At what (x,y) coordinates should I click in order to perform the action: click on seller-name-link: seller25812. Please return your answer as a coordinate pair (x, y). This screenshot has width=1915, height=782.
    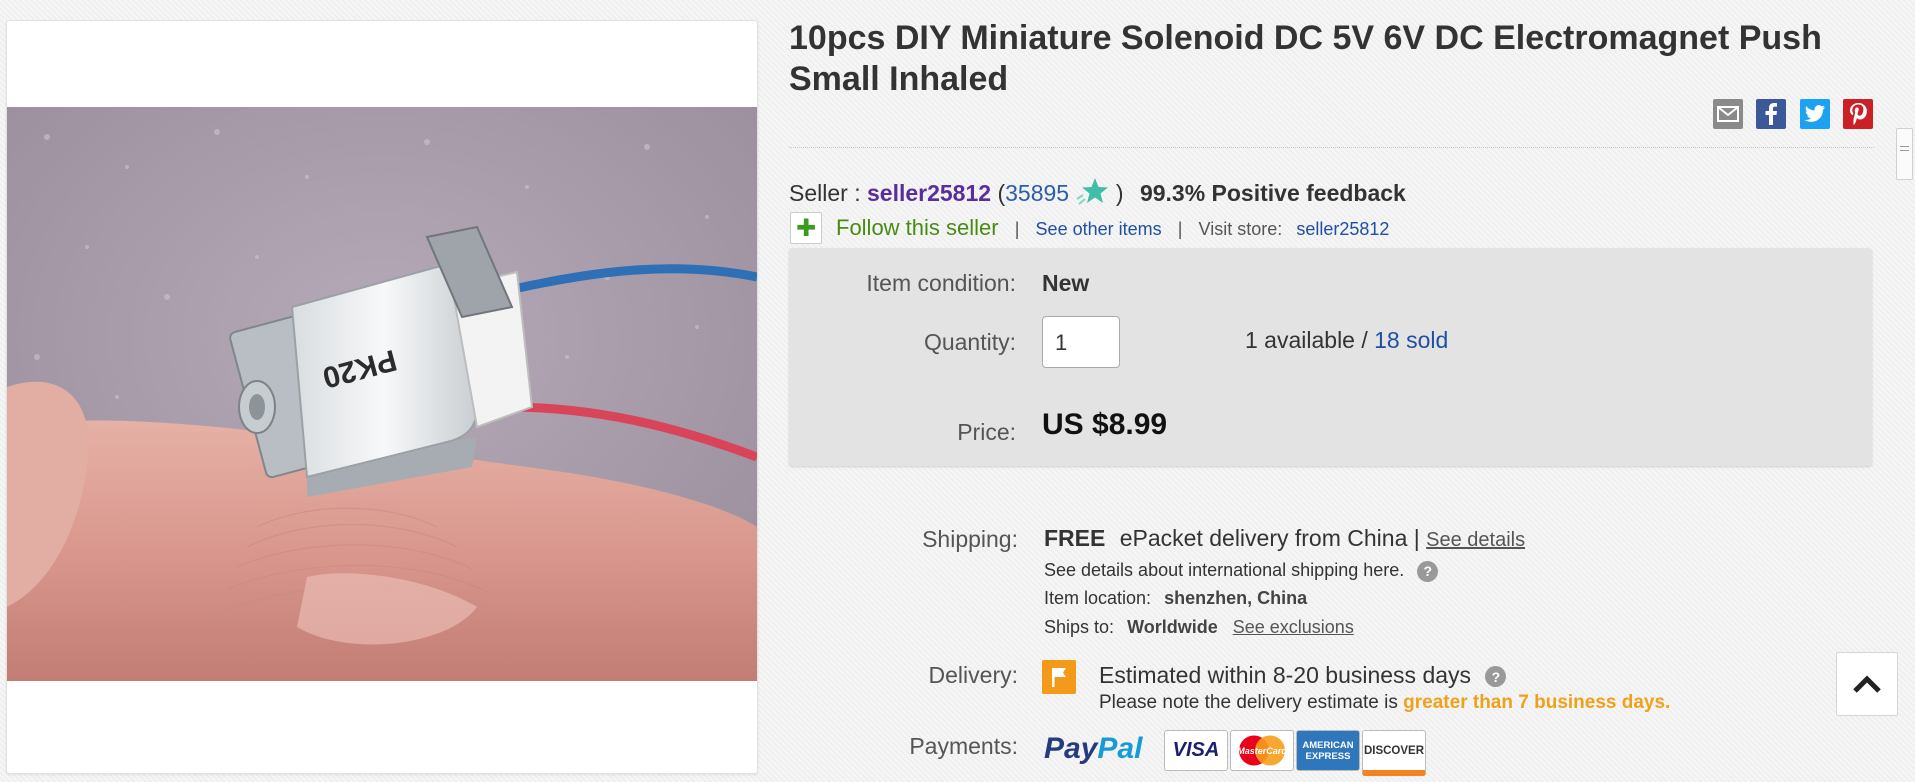
    Looking at the image, I should click on (929, 193).